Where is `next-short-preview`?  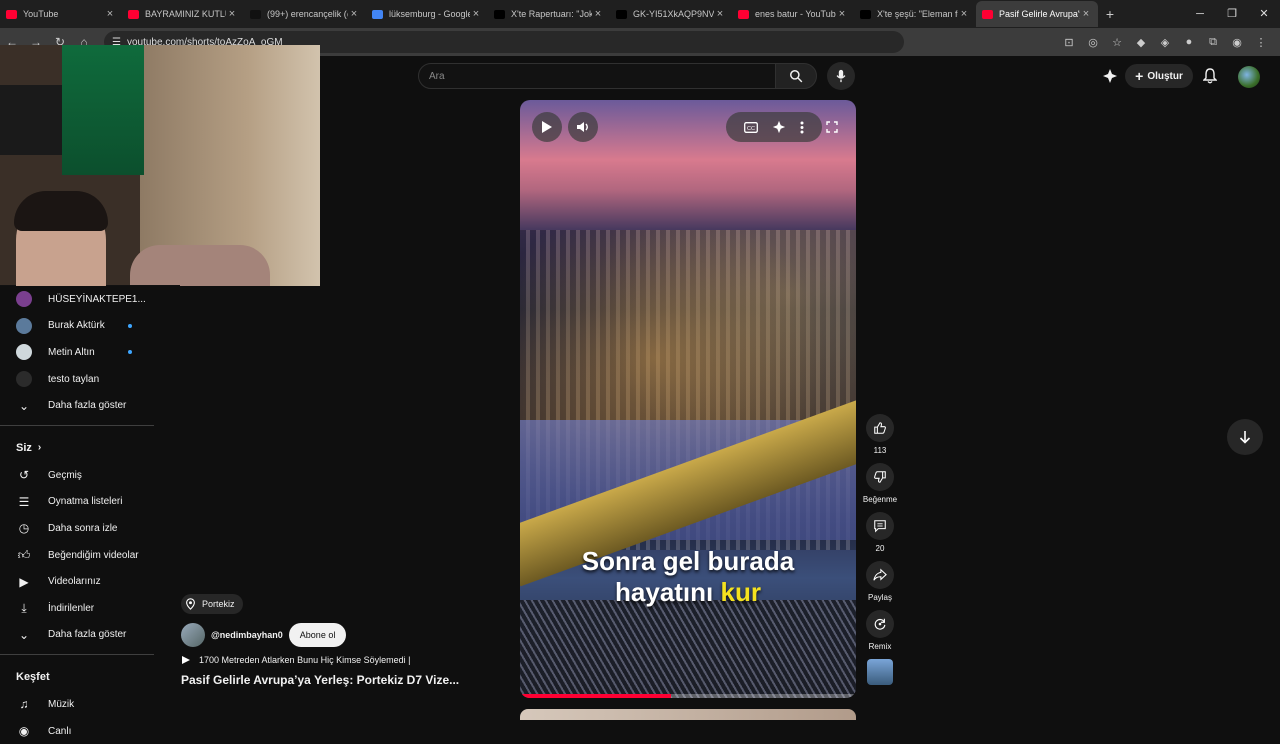 next-short-preview is located at coordinates (688, 714).